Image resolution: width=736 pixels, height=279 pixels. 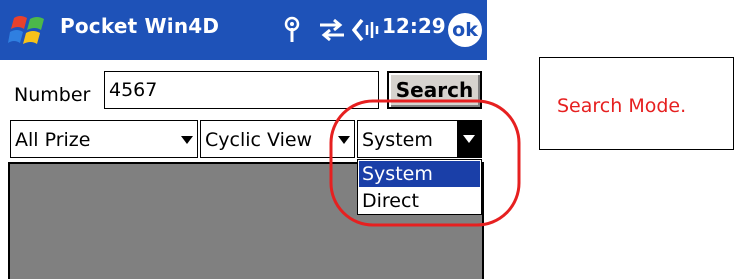 I want to click on signal-antenna-icon, so click(x=292, y=30).